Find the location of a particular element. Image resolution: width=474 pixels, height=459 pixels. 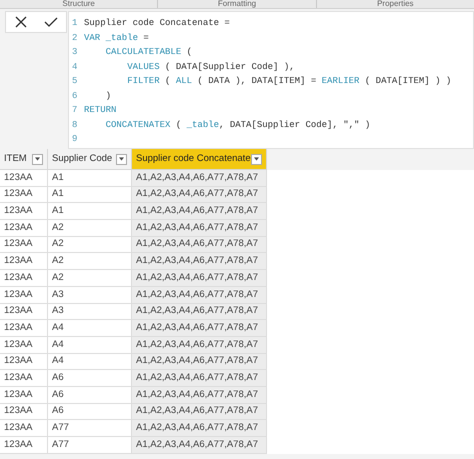

ribbon-group-label: Formatting is located at coordinates (237, 4).